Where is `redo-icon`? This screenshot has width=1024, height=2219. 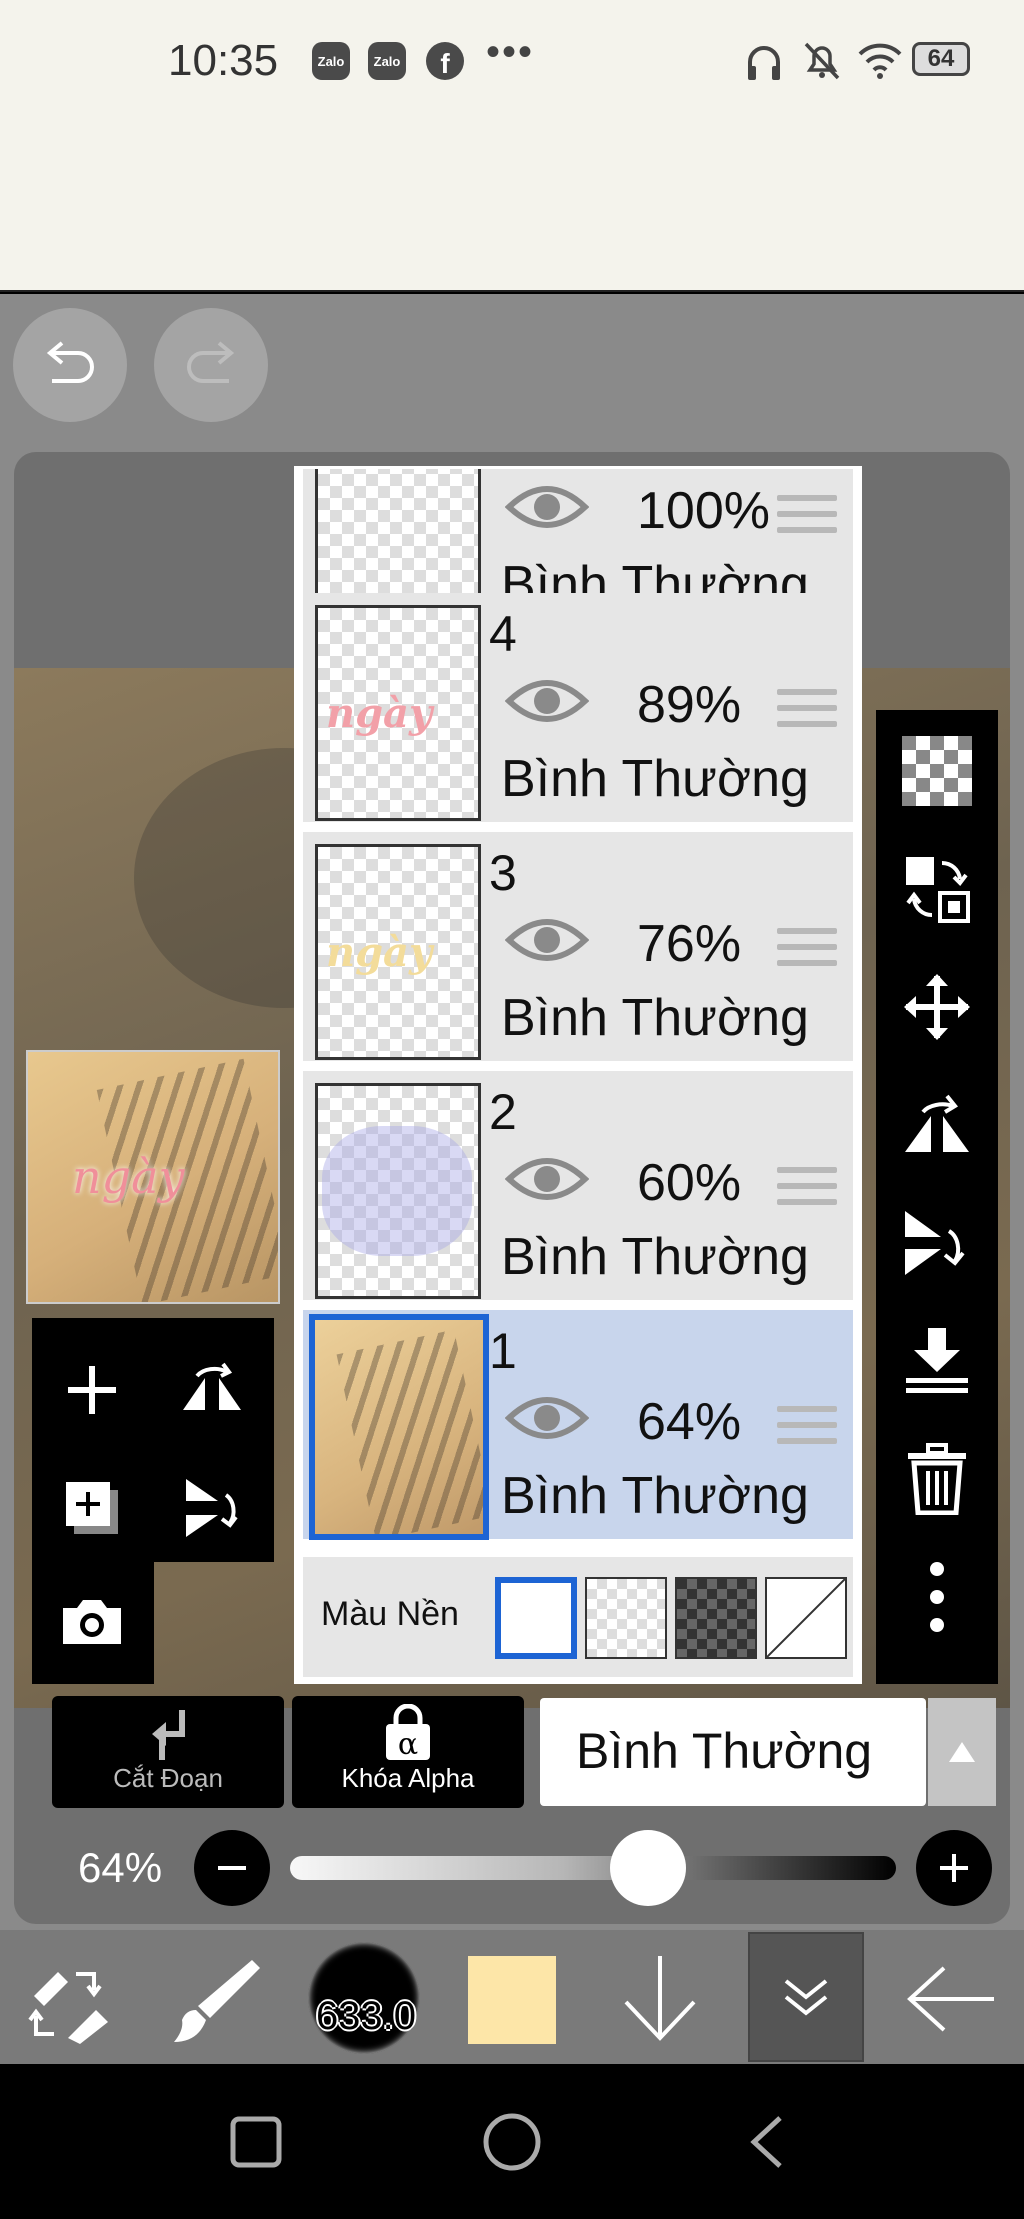 redo-icon is located at coordinates (211, 362).